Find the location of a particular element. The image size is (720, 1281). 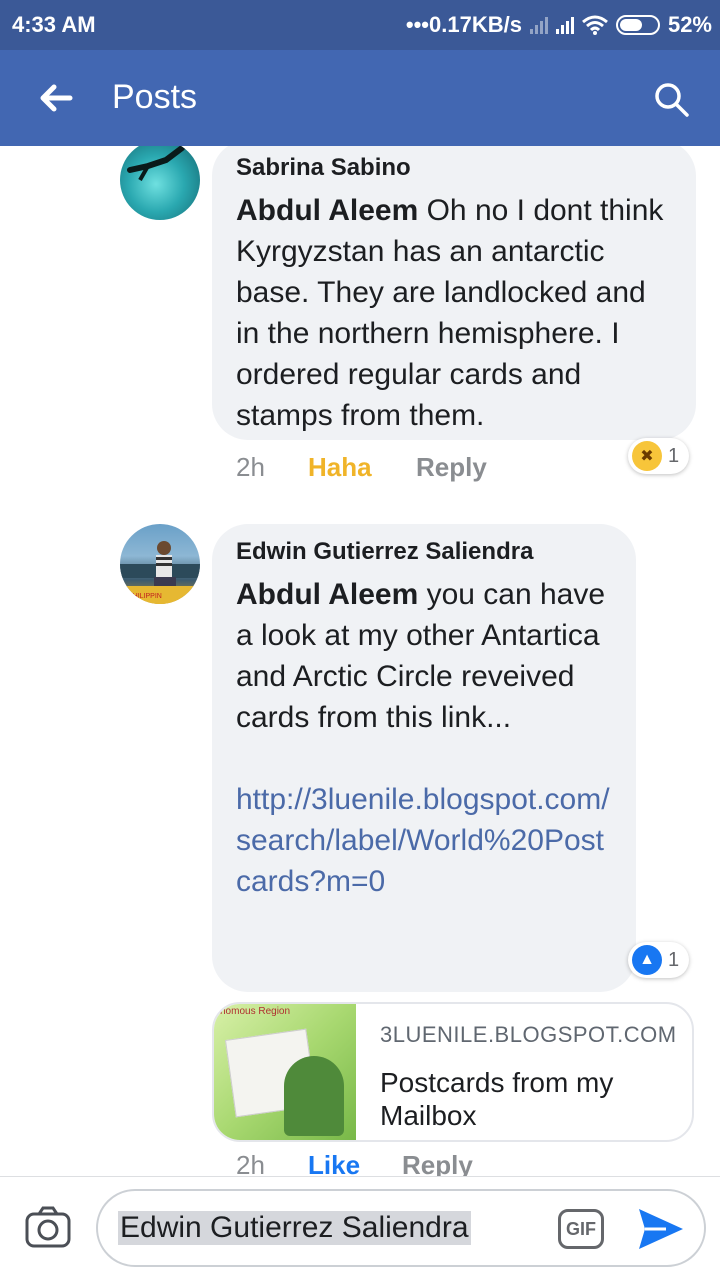

wifi-icon is located at coordinates (594, 25).